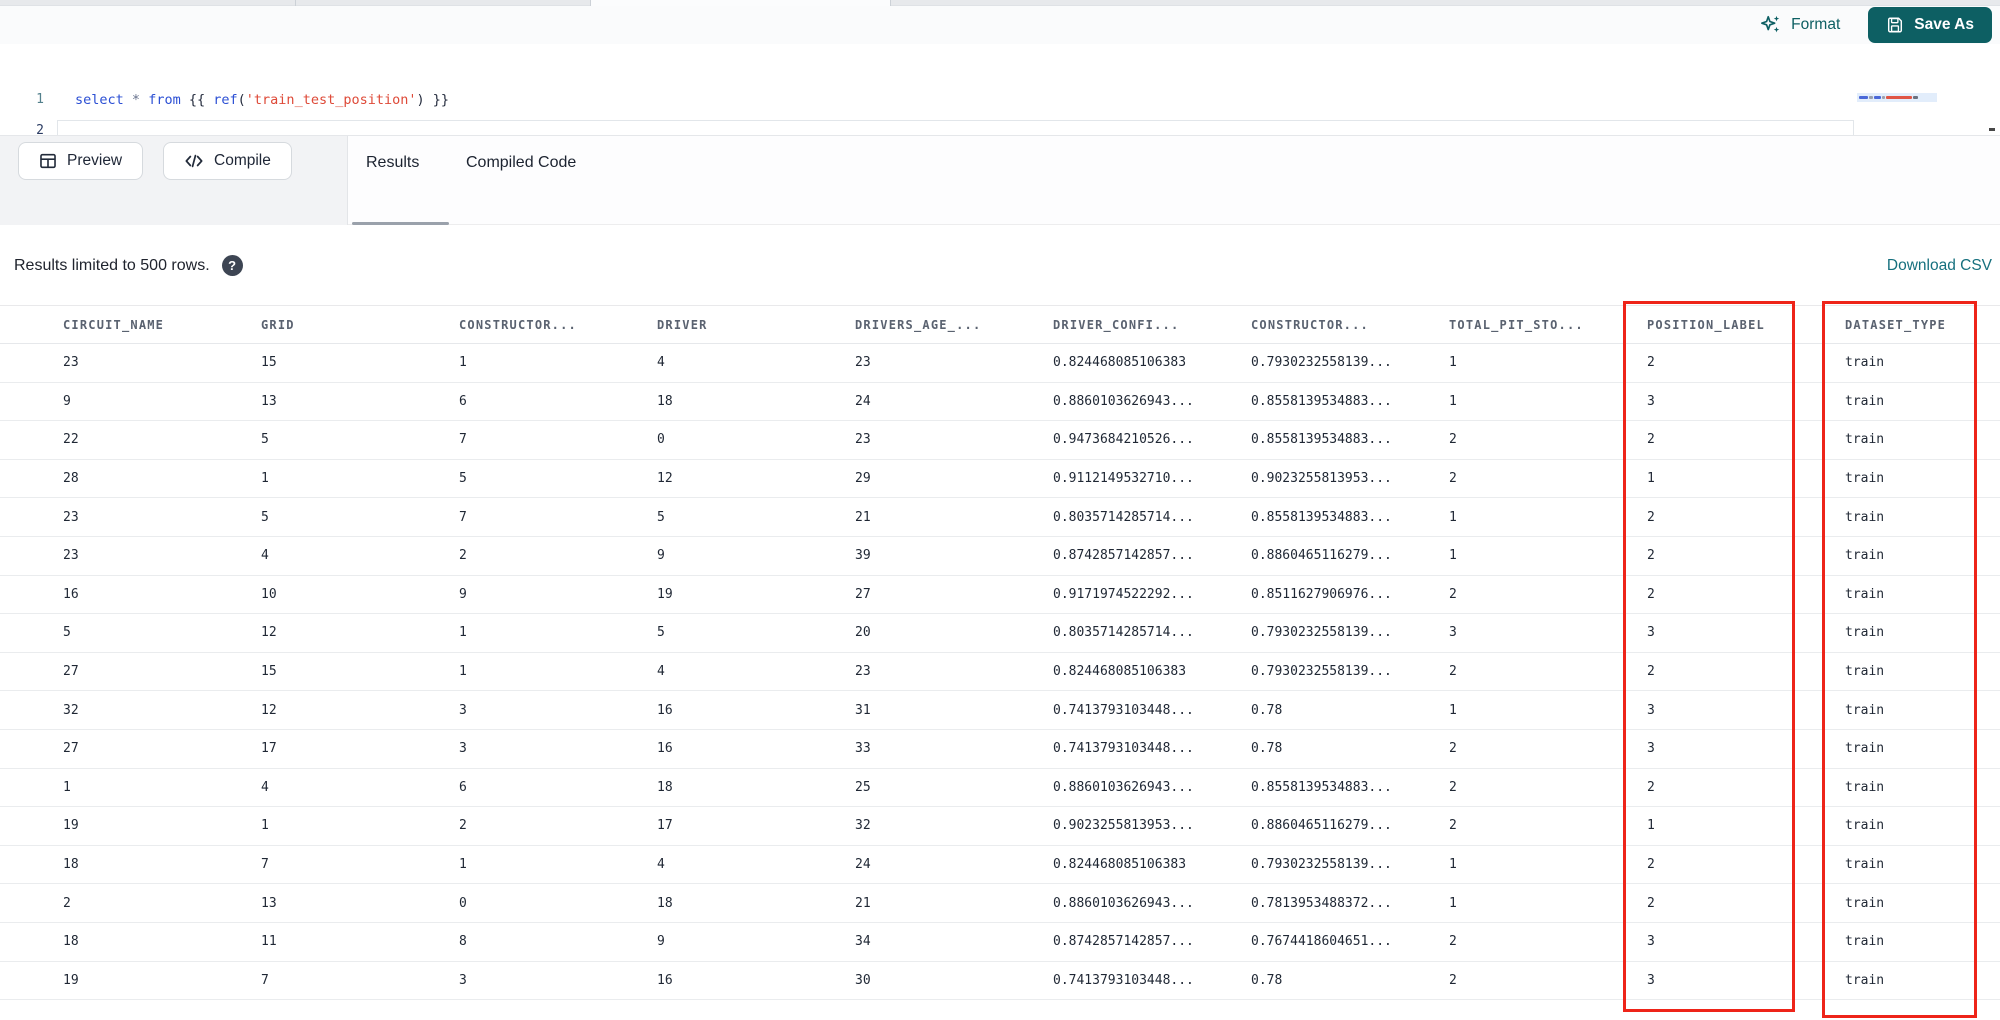  Describe the element at coordinates (863, 903) in the screenshot. I see `table-cell: 21` at that location.